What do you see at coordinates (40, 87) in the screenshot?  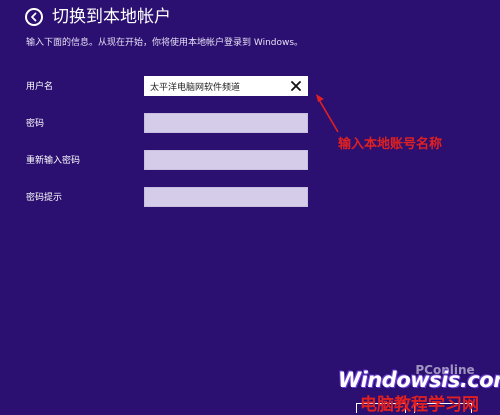 I see `username-label: 用户名` at bounding box center [40, 87].